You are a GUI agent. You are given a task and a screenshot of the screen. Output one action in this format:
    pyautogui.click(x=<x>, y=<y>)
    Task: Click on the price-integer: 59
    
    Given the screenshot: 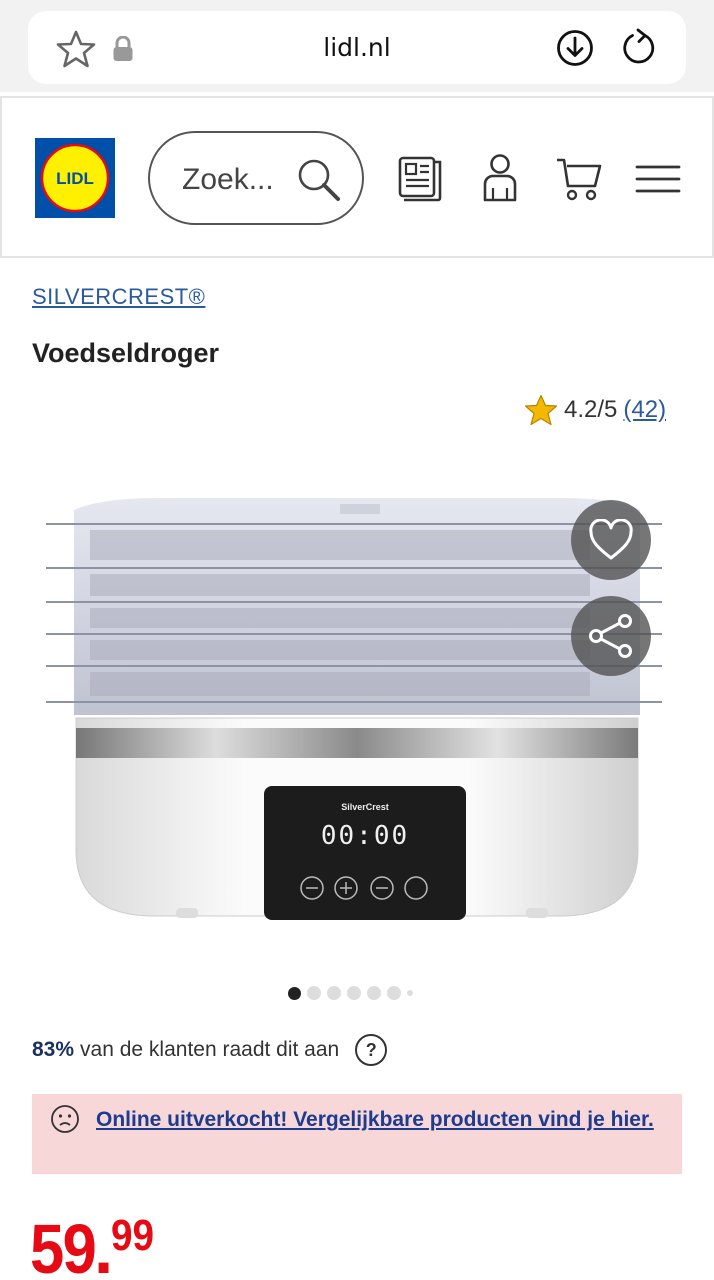 What is the action you would take?
    pyautogui.click(x=63, y=1245)
    